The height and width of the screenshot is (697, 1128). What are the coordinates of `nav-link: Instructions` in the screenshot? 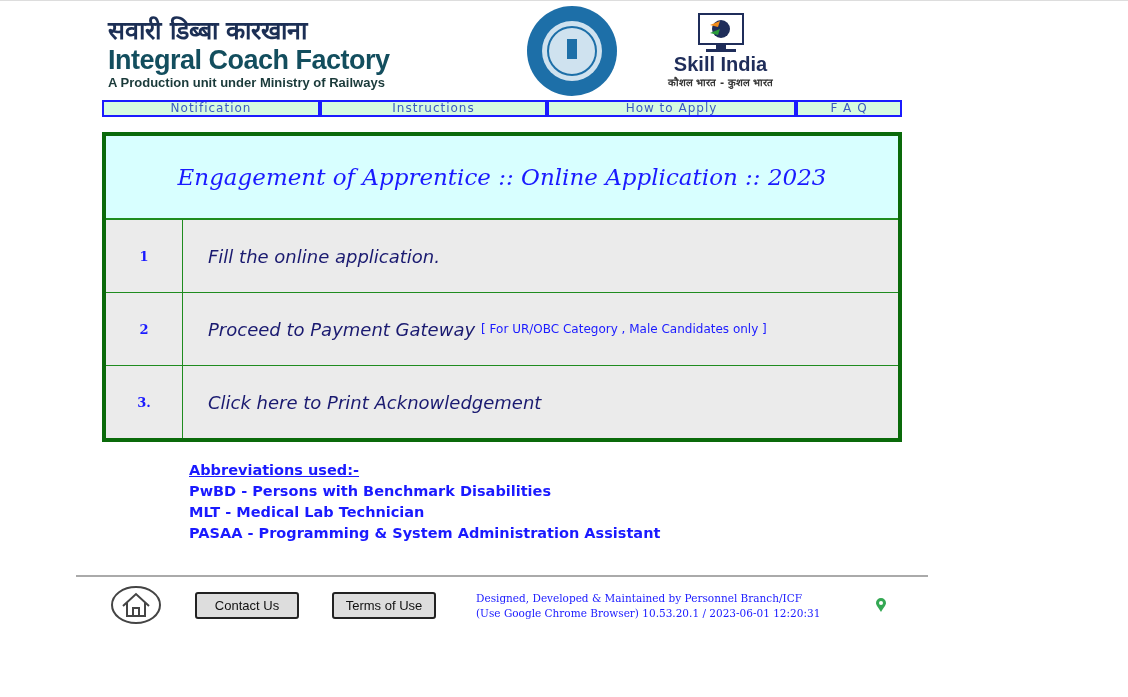 It's located at (433, 108).